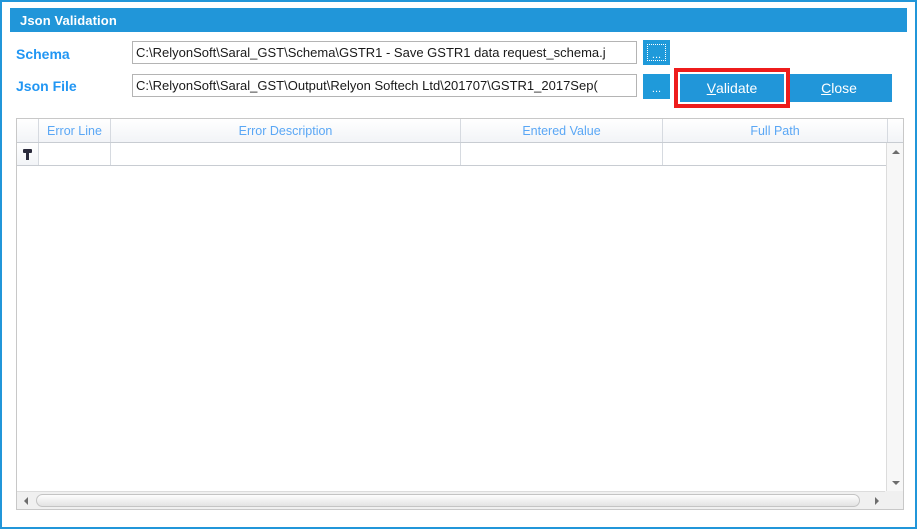 The height and width of the screenshot is (529, 917). Describe the element at coordinates (43, 54) in the screenshot. I see `schema-label: Schema` at that location.